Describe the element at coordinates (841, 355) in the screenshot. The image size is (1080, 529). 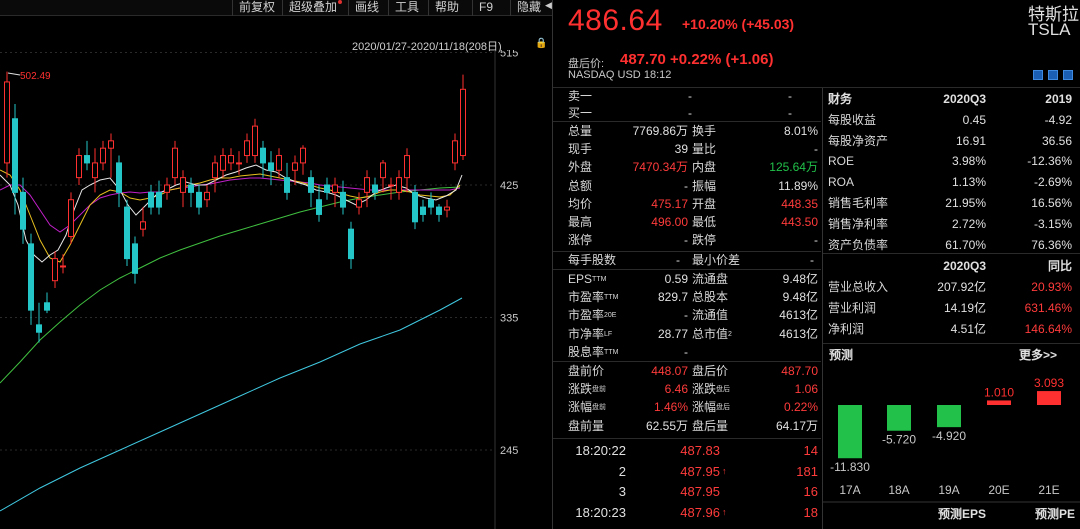
I see `forecast-title: 预测` at that location.